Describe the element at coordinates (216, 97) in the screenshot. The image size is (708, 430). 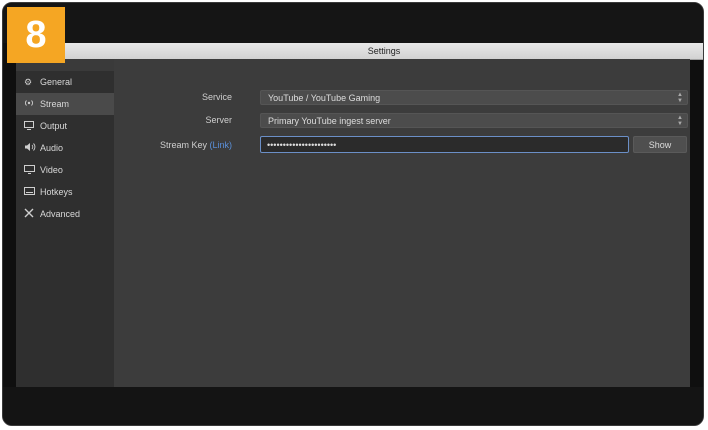
I see `service-label: Service` at that location.